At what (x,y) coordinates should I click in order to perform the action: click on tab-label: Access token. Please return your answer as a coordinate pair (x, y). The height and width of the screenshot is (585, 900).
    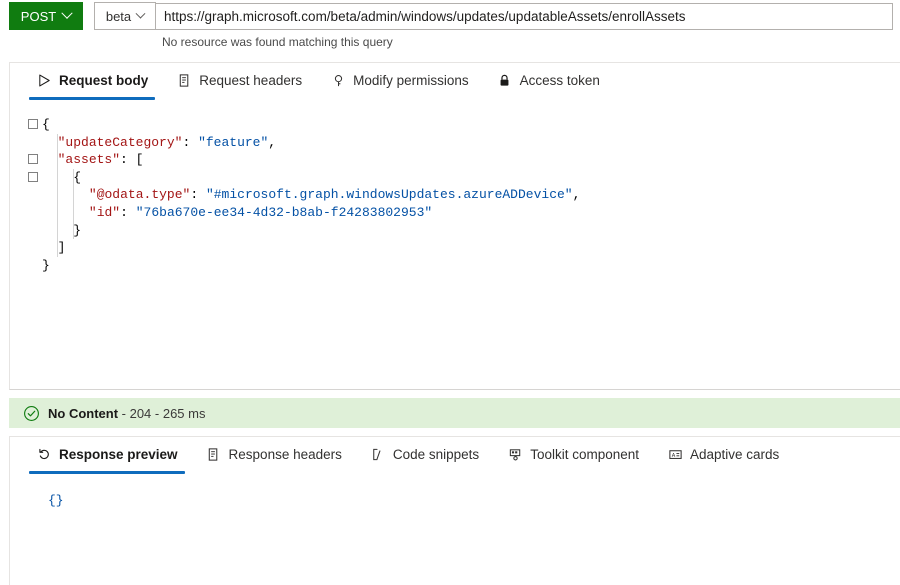
    Looking at the image, I should click on (559, 80).